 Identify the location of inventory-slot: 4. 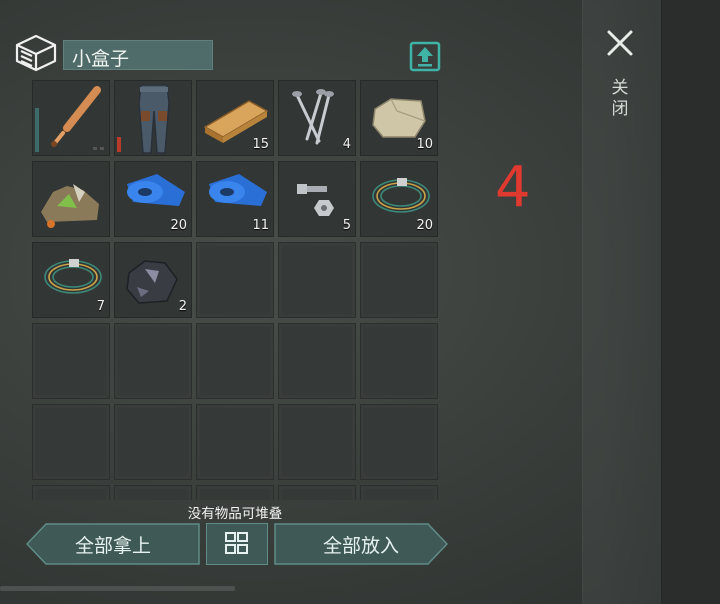
(317, 118).